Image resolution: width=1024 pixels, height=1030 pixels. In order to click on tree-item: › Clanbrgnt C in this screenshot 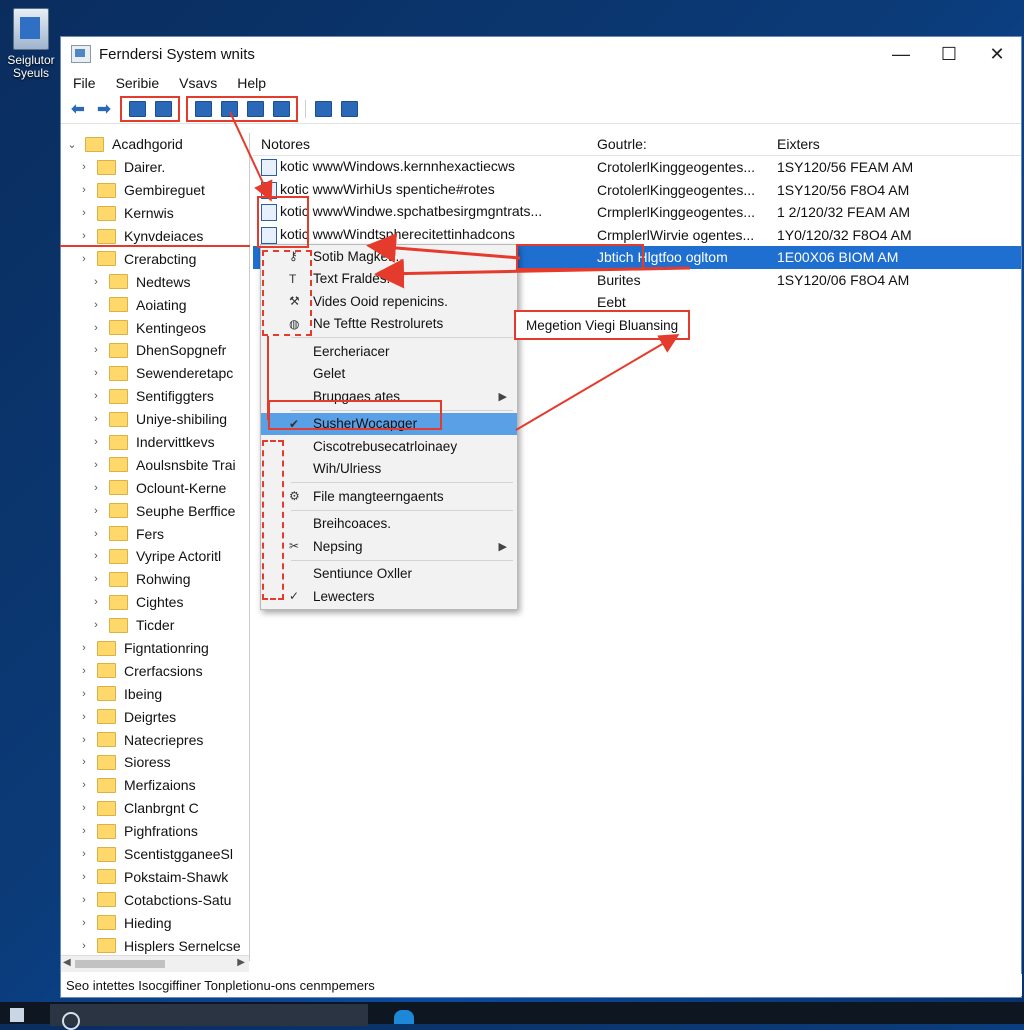, I will do `click(155, 808)`.